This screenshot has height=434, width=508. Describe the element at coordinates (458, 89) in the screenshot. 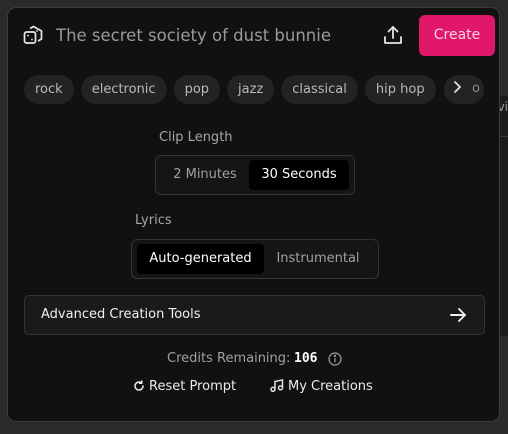

I see `chevron-right-icon` at that location.